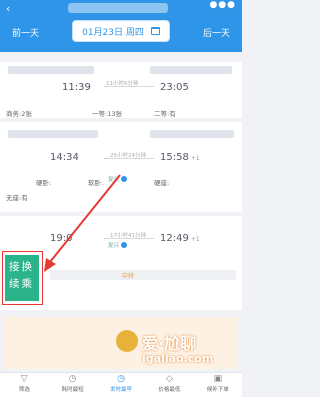 The height and width of the screenshot is (397, 320). I want to click on watermark: 爱·尬聊 igaliao.com, so click(178, 351).